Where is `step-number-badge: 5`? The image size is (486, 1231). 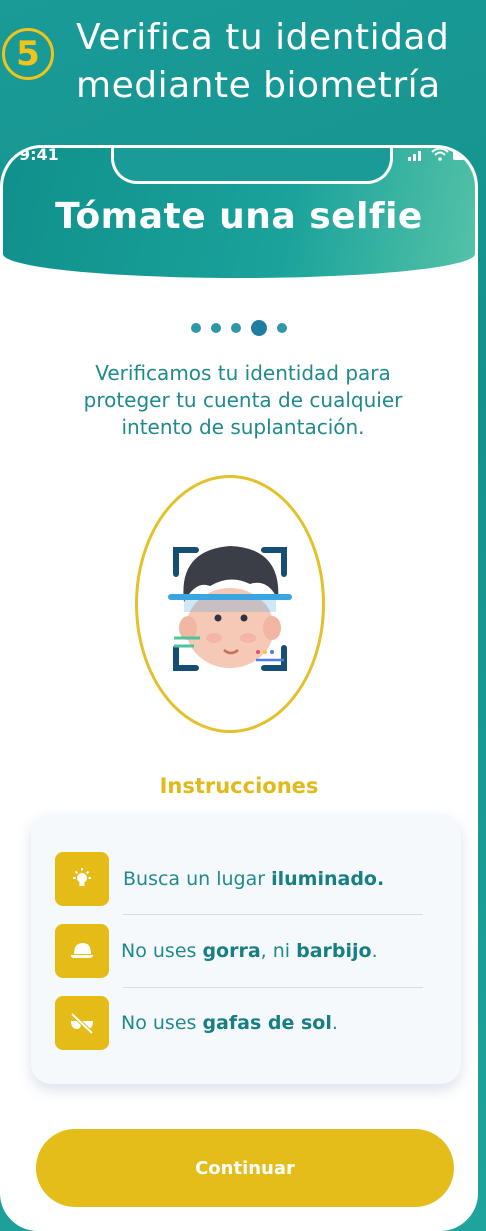 step-number-badge: 5 is located at coordinates (28, 54).